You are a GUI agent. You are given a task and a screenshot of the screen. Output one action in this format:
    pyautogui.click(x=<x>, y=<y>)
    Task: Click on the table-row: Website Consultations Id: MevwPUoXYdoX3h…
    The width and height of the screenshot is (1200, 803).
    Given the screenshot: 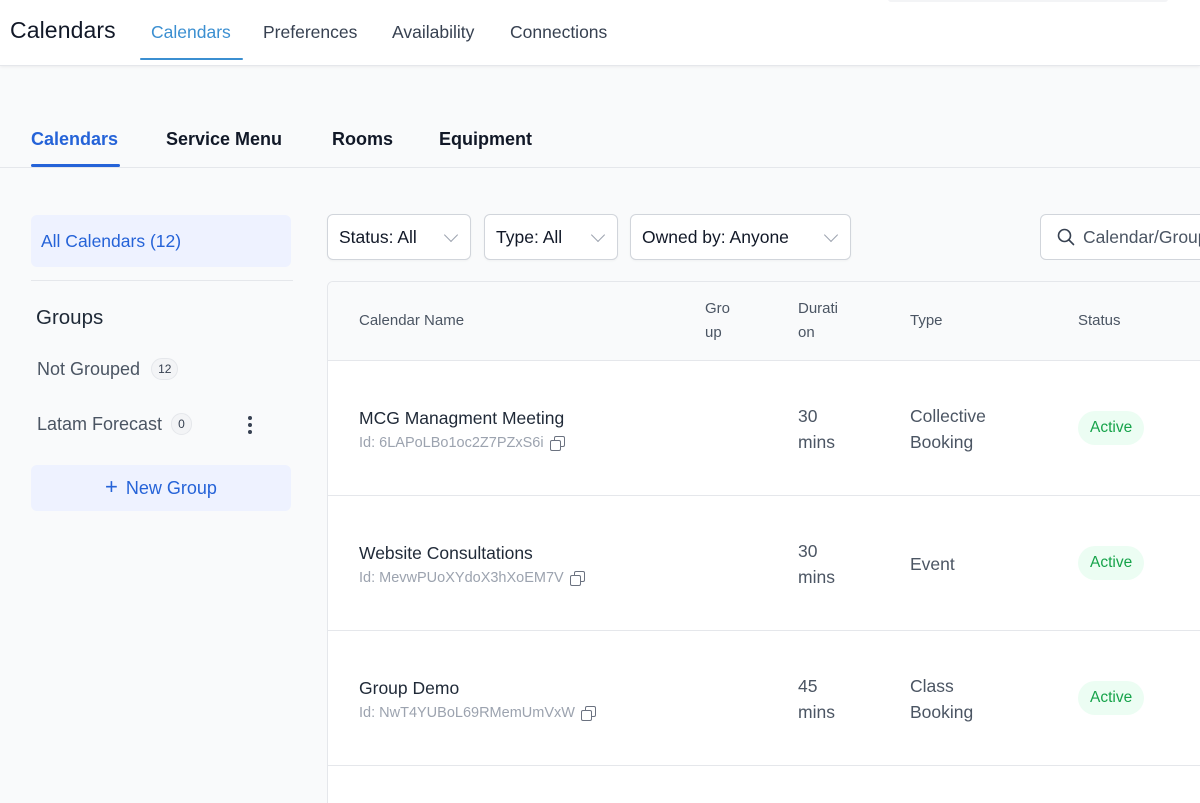 What is the action you would take?
    pyautogui.click(x=764, y=563)
    